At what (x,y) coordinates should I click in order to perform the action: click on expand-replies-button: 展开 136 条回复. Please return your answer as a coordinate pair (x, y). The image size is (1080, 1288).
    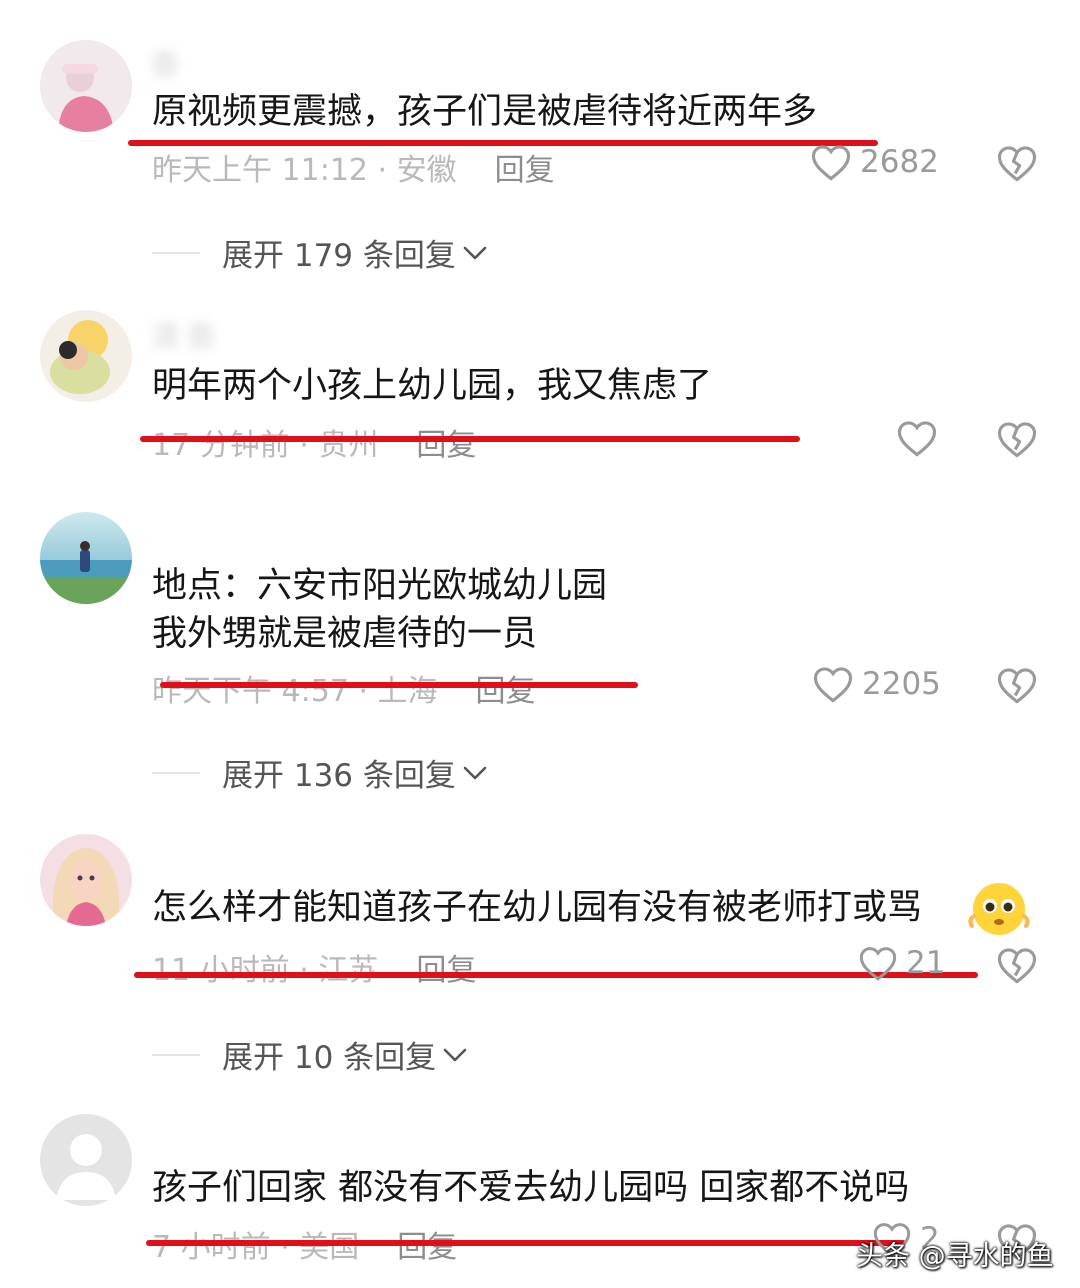
    Looking at the image, I should click on (320, 772).